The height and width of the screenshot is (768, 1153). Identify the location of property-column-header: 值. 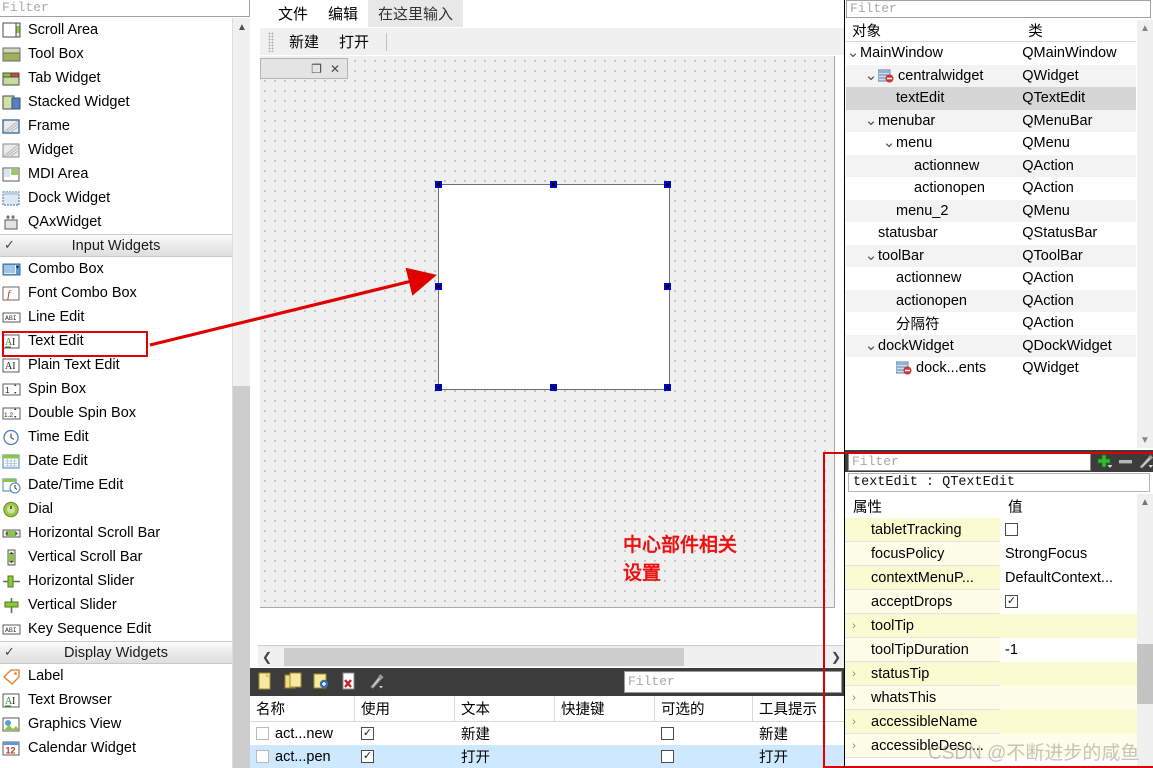
(1068, 506).